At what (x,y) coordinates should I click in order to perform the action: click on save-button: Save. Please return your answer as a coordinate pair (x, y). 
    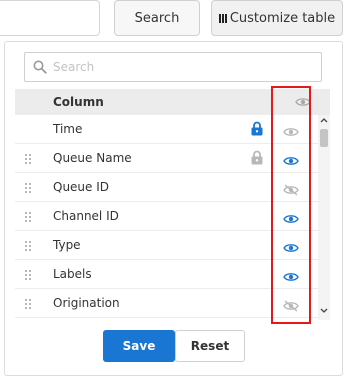
    Looking at the image, I should click on (139, 346).